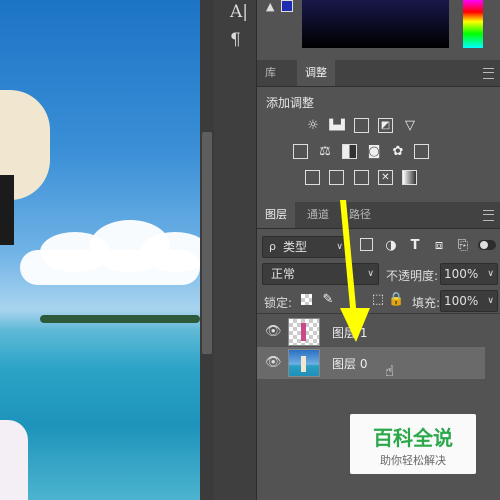  I want to click on curves-icon, so click(361, 125).